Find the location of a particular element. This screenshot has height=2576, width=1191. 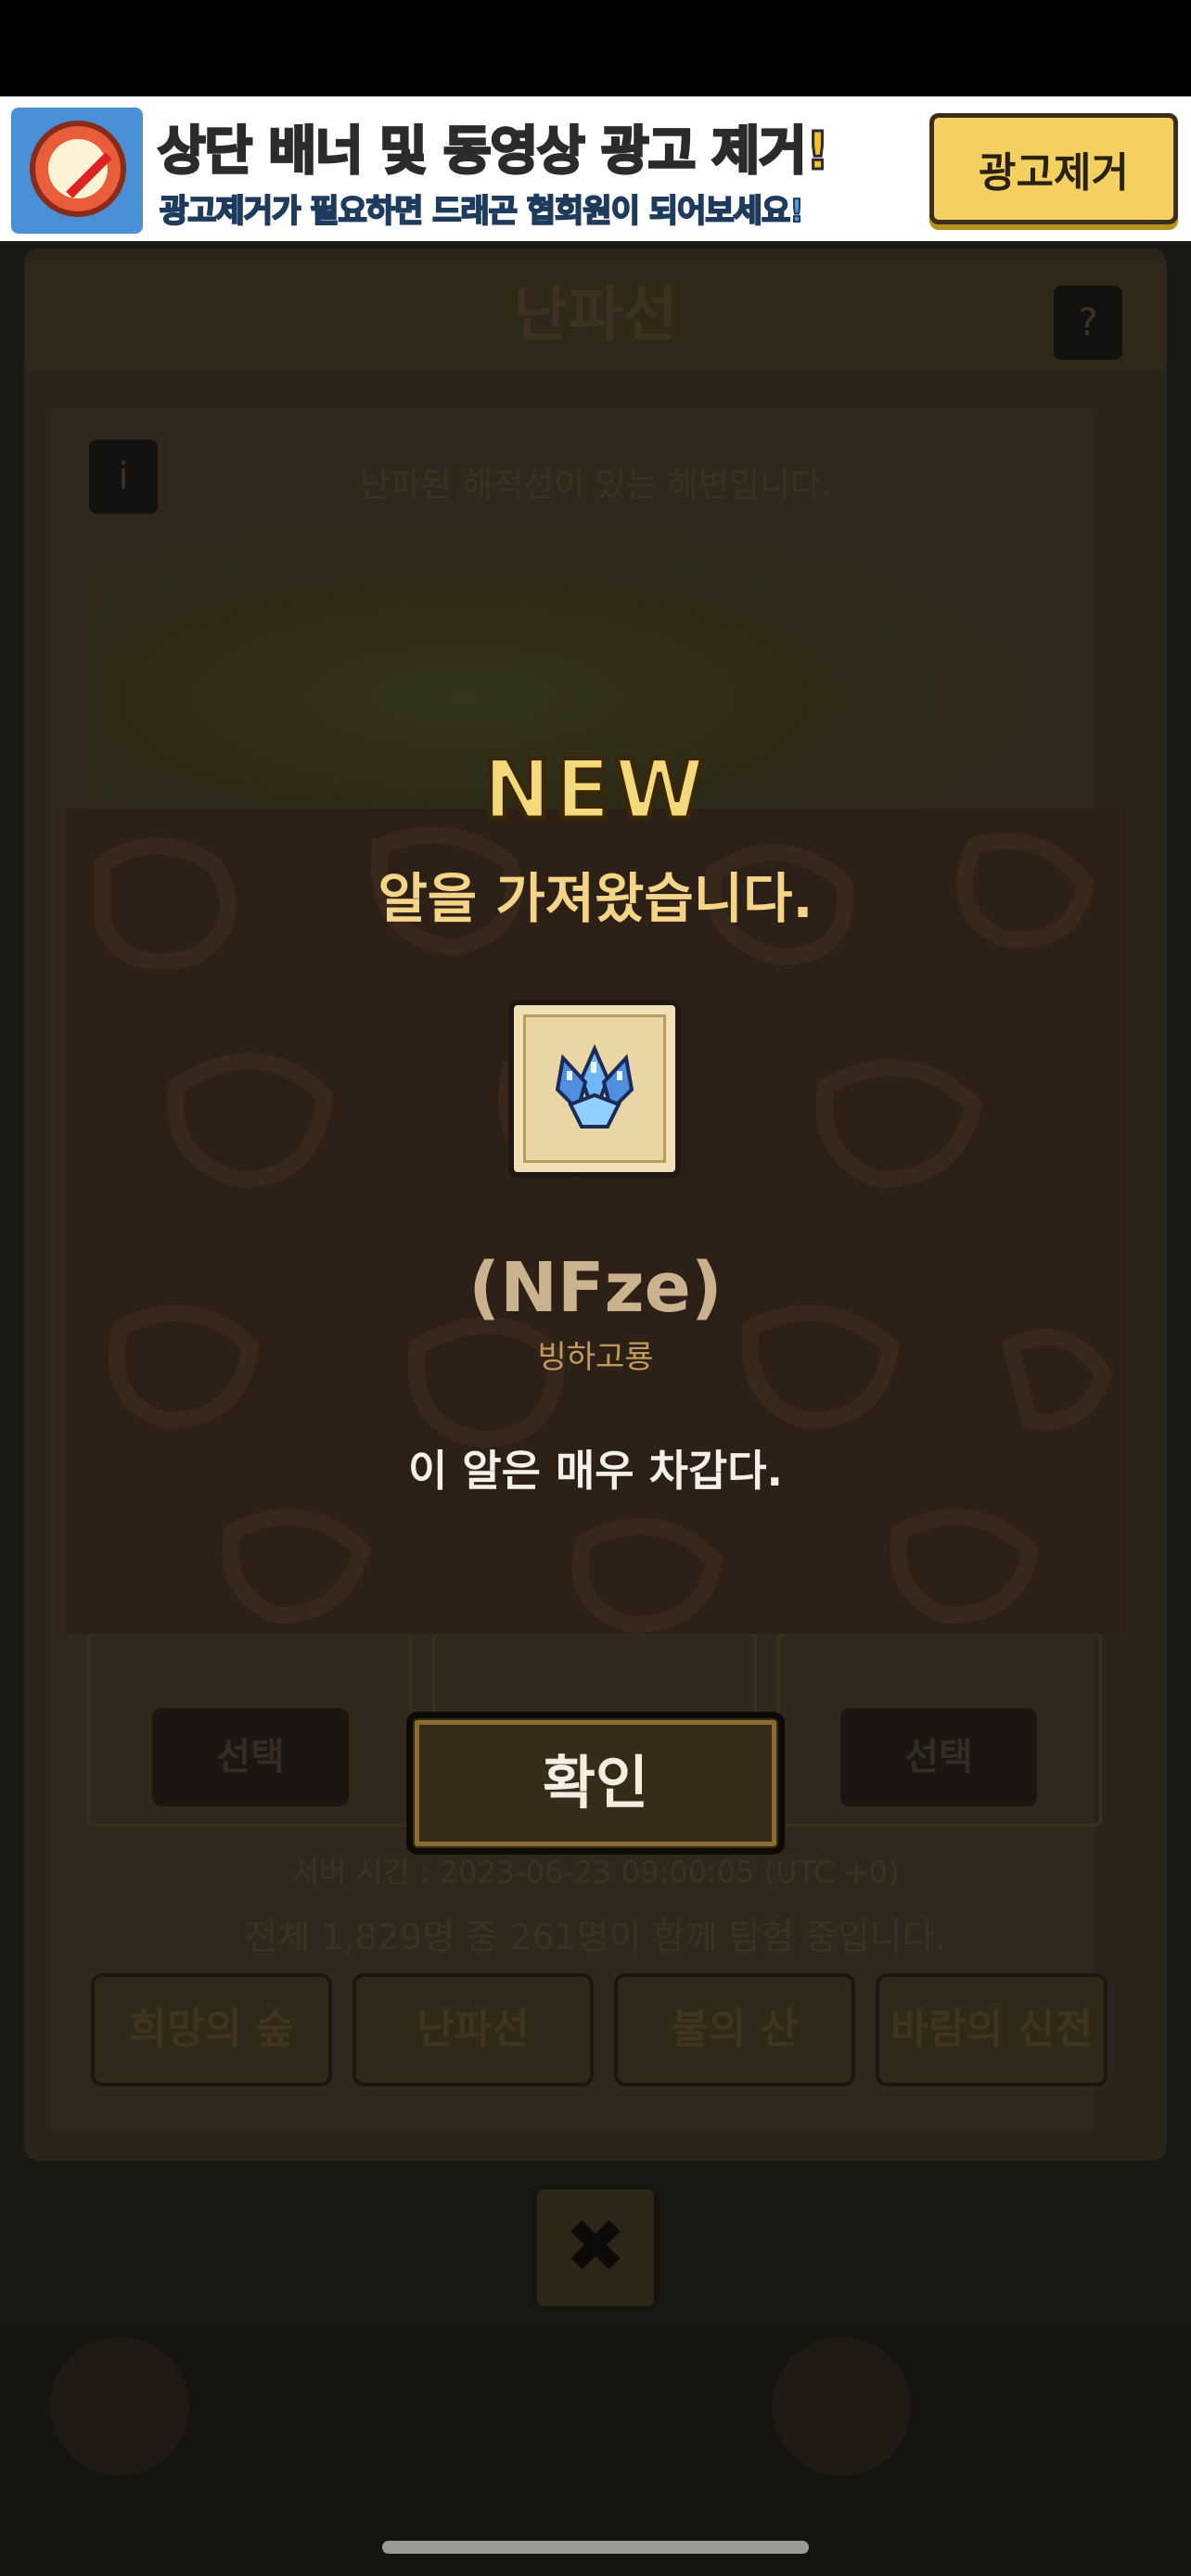

ice-crystal-egg-icon is located at coordinates (594, 1086).